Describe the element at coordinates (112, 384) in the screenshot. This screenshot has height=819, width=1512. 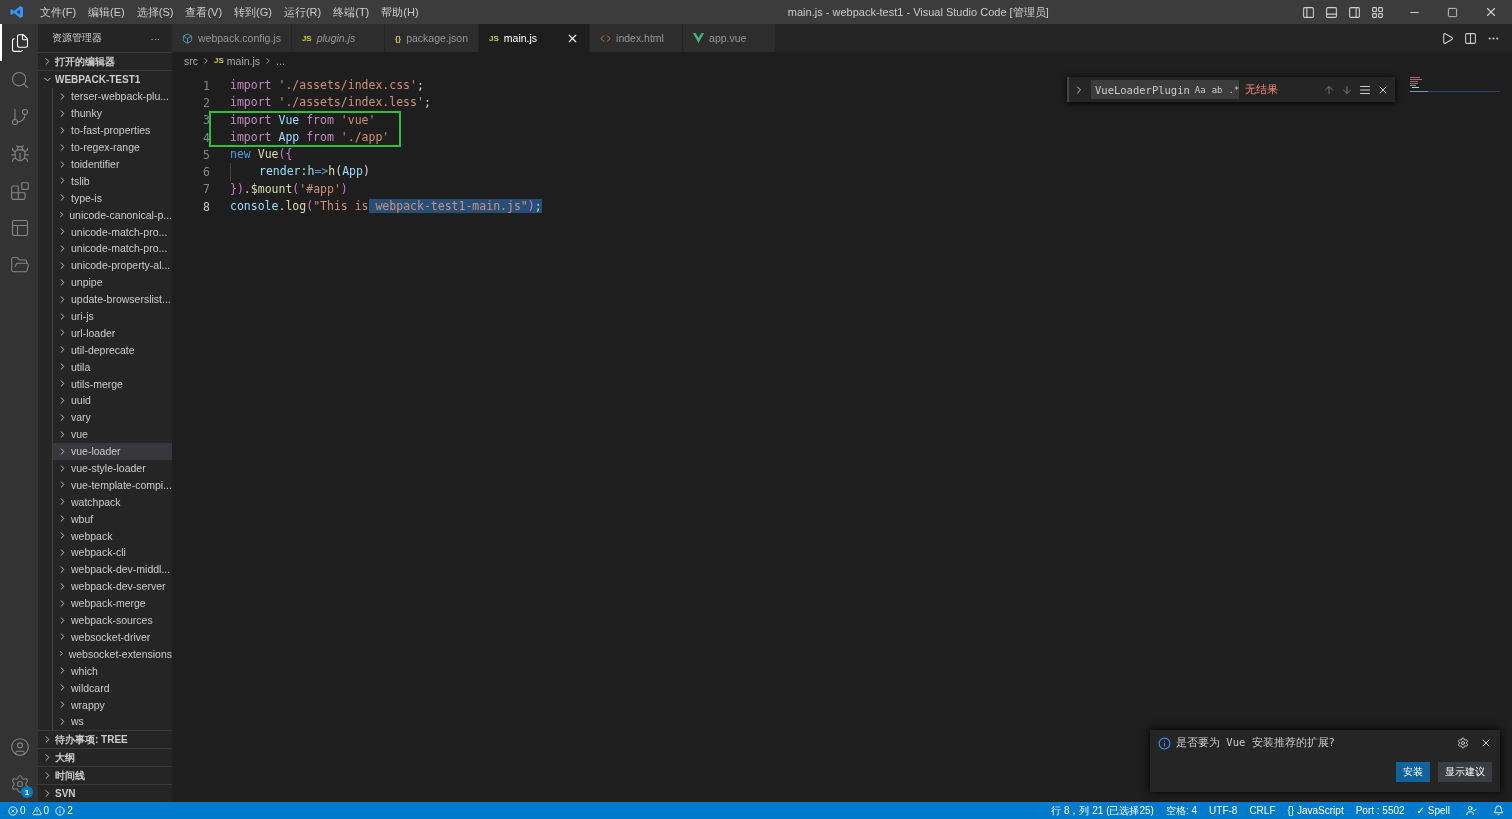
I see `tree-item: utils-merge` at that location.